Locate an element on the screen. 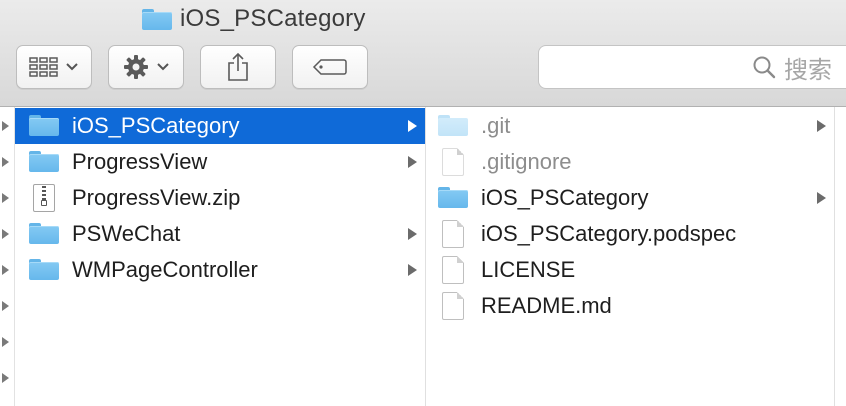 Image resolution: width=846 pixels, height=406 pixels. list-item-ios-pscategory-folder: iOS_PSCategory is located at coordinates (630, 198).